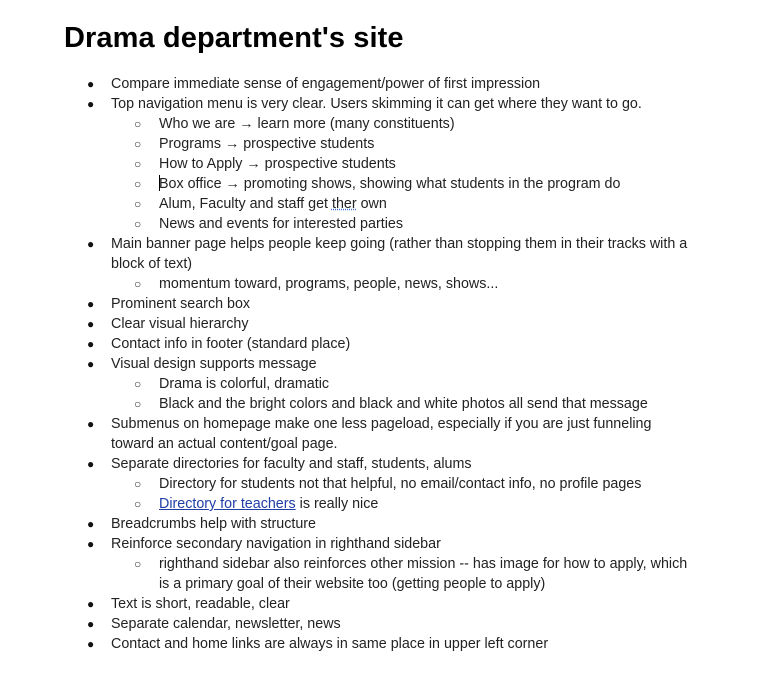  Describe the element at coordinates (337, 504) in the screenshot. I see `list-item-text-after: is really nice` at that location.